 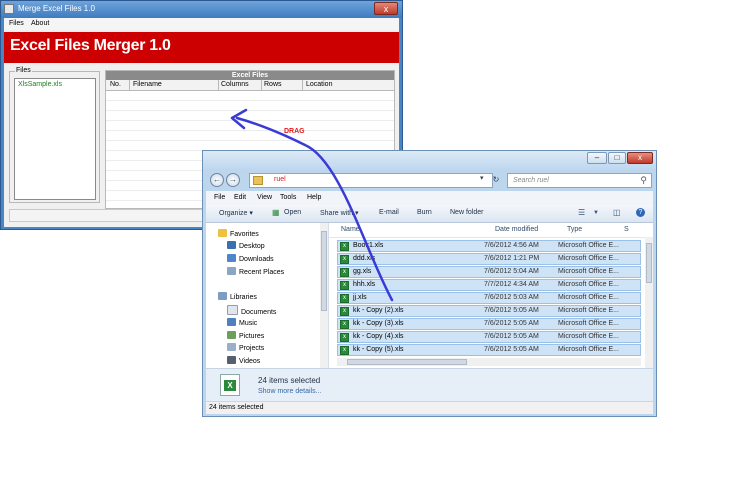 What do you see at coordinates (294, 131) in the screenshot?
I see `drag-label: DRAG` at bounding box center [294, 131].